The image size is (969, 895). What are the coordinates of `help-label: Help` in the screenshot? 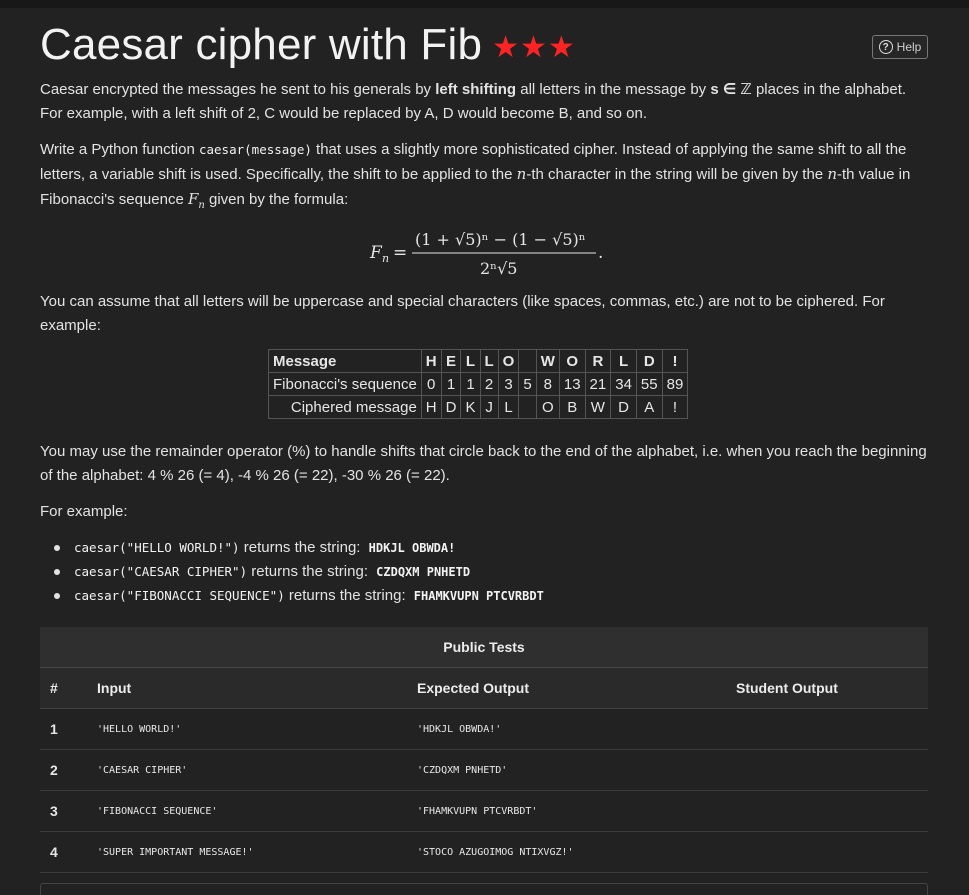 It's located at (909, 47).